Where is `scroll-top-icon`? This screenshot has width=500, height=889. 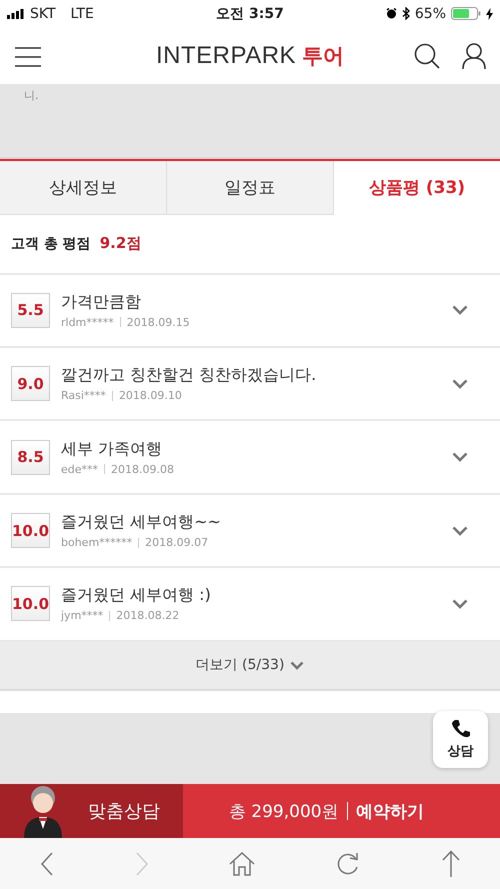 scroll-top-icon is located at coordinates (451, 864).